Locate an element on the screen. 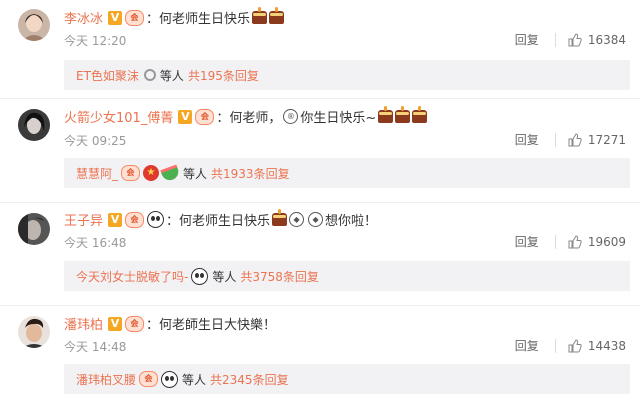 The image size is (640, 406). comment-text-continued: 你生日快乐~ is located at coordinates (338, 118).